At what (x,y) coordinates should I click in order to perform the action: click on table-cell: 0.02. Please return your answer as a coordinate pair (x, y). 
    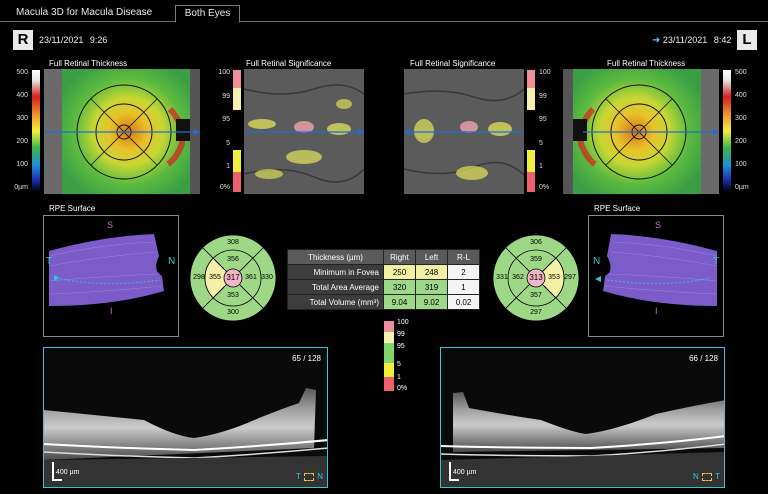
    Looking at the image, I should click on (463, 302).